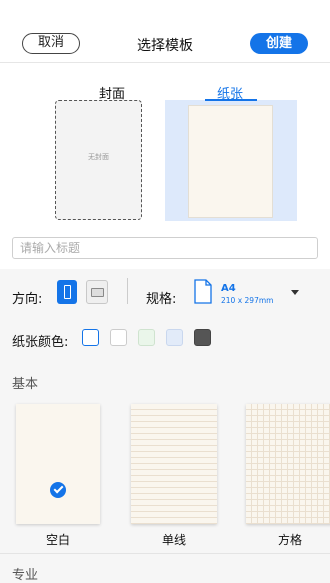 The width and height of the screenshot is (330, 583). Describe the element at coordinates (231, 100) in the screenshot. I see `paper-tab-indicator` at that location.